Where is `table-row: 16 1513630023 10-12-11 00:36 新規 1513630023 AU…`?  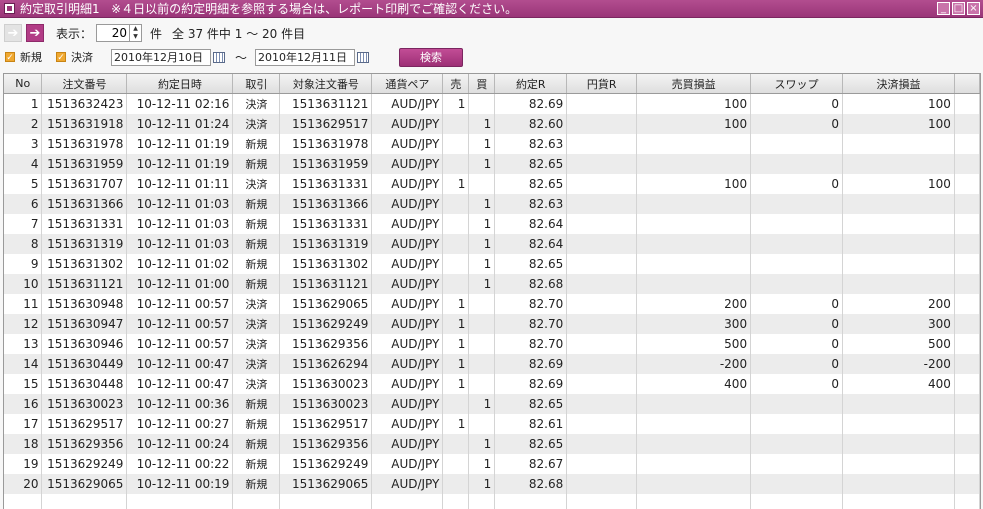
table-row: 16 1513630023 10-12-11 00:36 新規 1513630023 AU… is located at coordinates (492, 403).